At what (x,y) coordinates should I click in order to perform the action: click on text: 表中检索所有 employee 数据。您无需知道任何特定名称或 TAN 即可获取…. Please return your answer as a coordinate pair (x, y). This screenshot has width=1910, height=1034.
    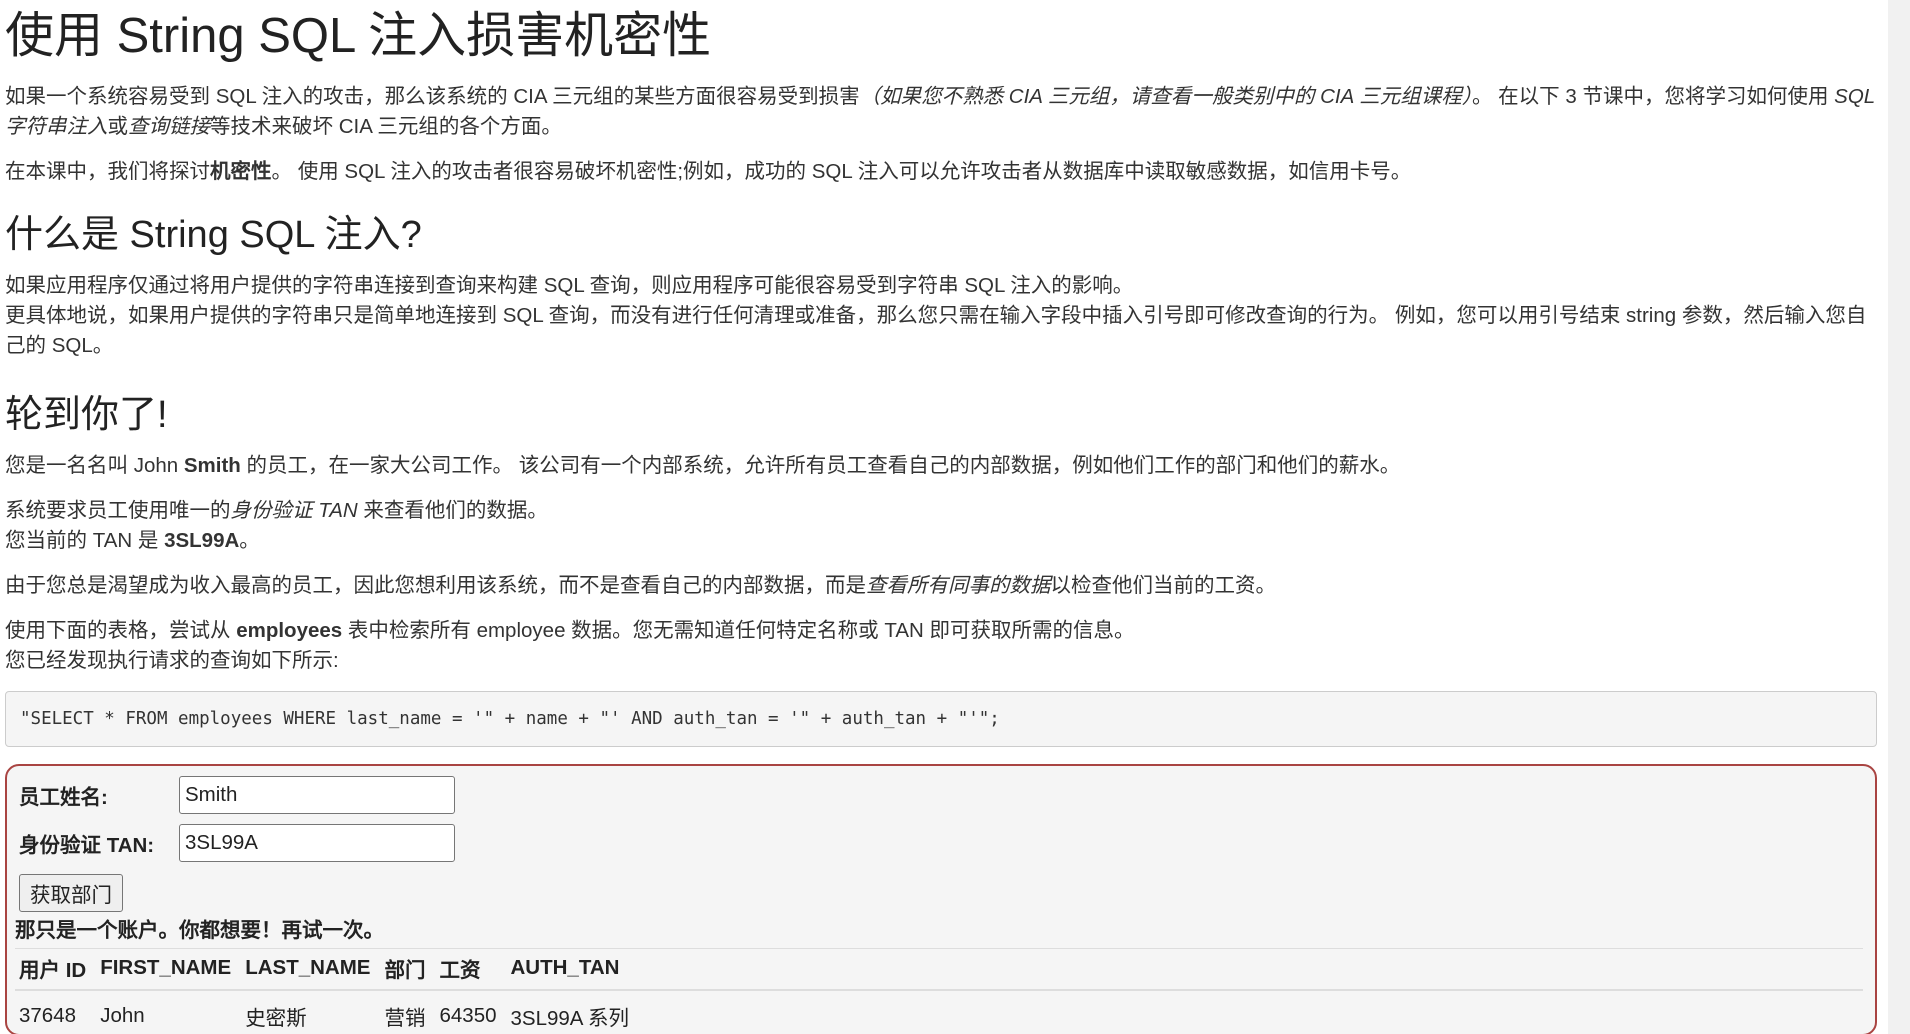
    Looking at the image, I should click on (738, 630).